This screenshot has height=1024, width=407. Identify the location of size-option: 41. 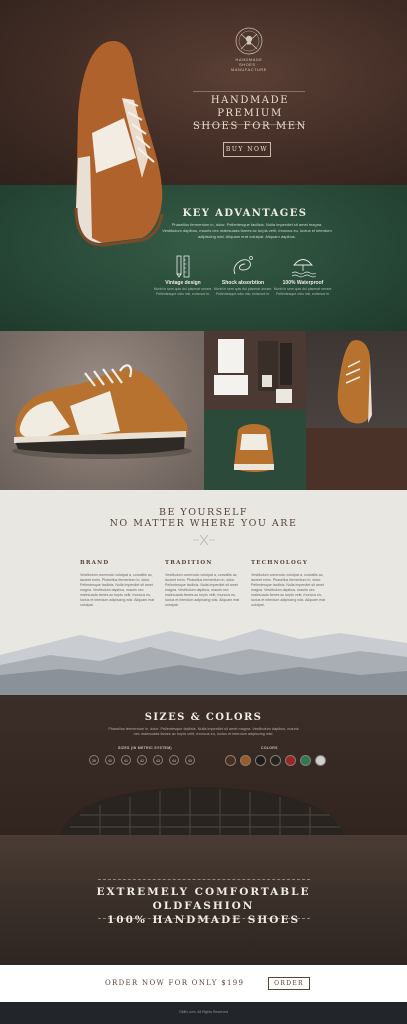
(126, 760).